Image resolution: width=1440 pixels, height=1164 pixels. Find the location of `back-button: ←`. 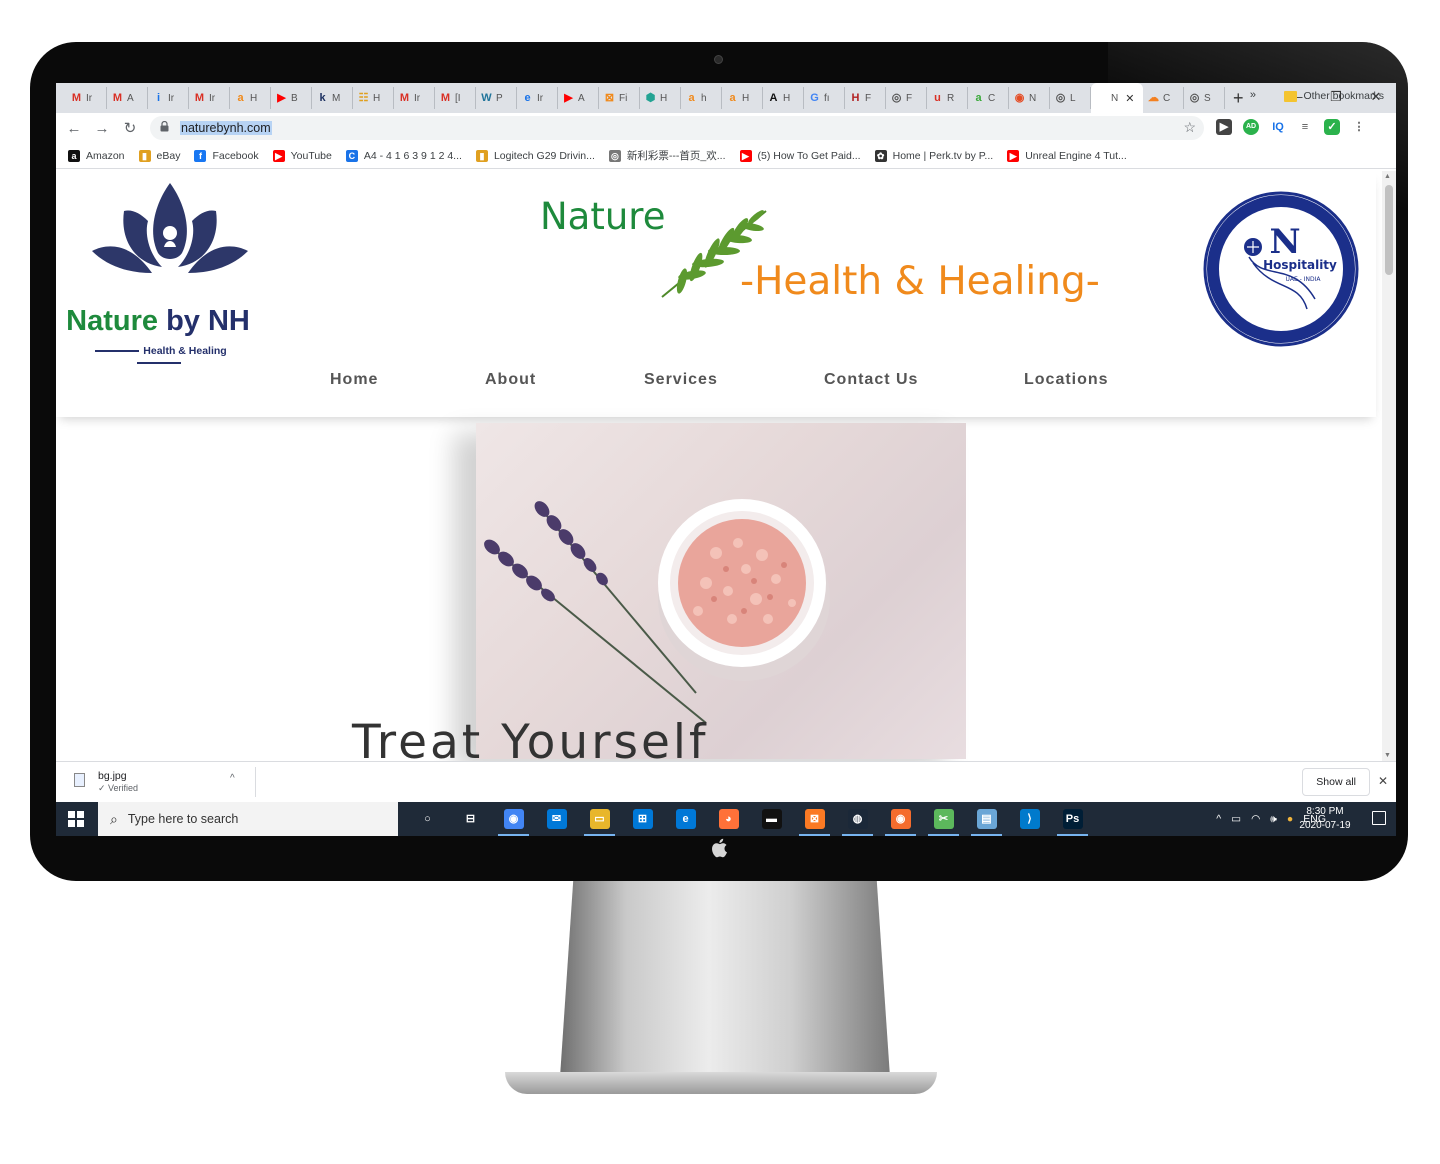

back-button: ← is located at coordinates (74, 128).